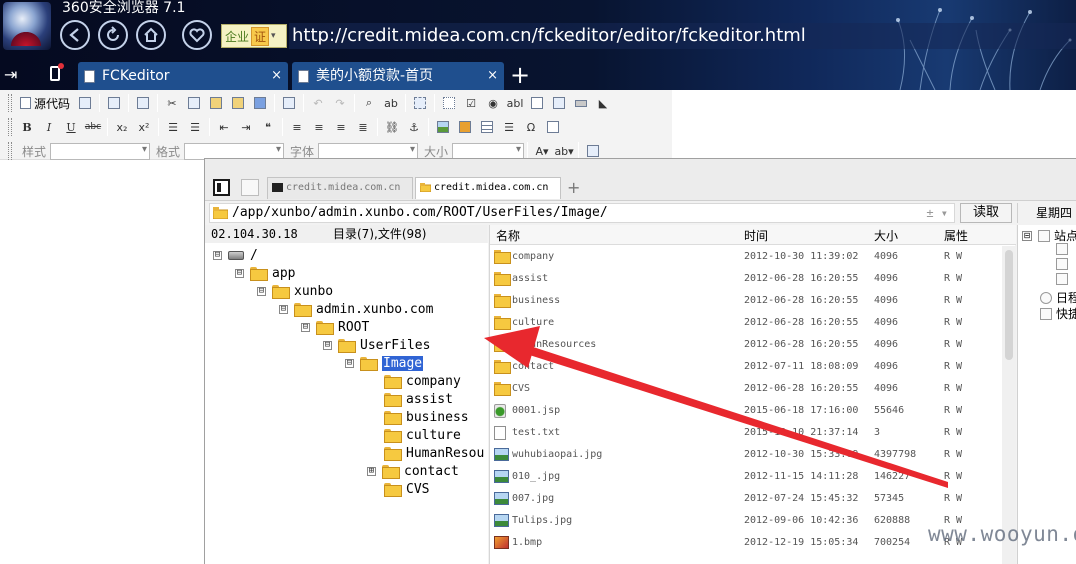 Image resolution: width=1076 pixels, height=564 pixels. Describe the element at coordinates (553, 127) in the screenshot. I see `page-break-button` at that location.